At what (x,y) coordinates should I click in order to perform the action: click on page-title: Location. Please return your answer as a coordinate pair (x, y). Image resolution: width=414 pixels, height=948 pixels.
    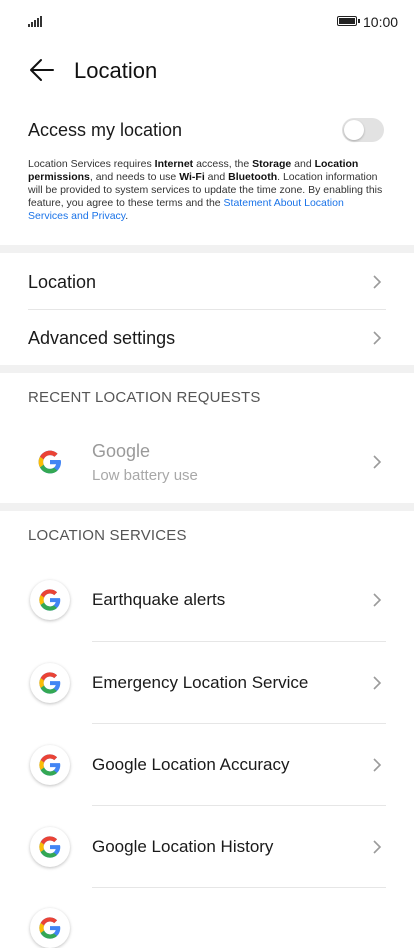
    Looking at the image, I should click on (116, 70).